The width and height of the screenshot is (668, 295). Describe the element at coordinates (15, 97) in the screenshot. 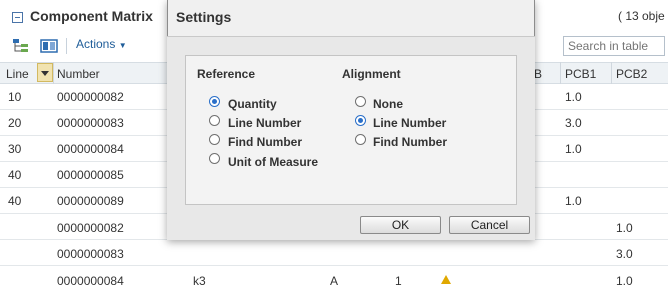

I see `line-cell: 10` at that location.